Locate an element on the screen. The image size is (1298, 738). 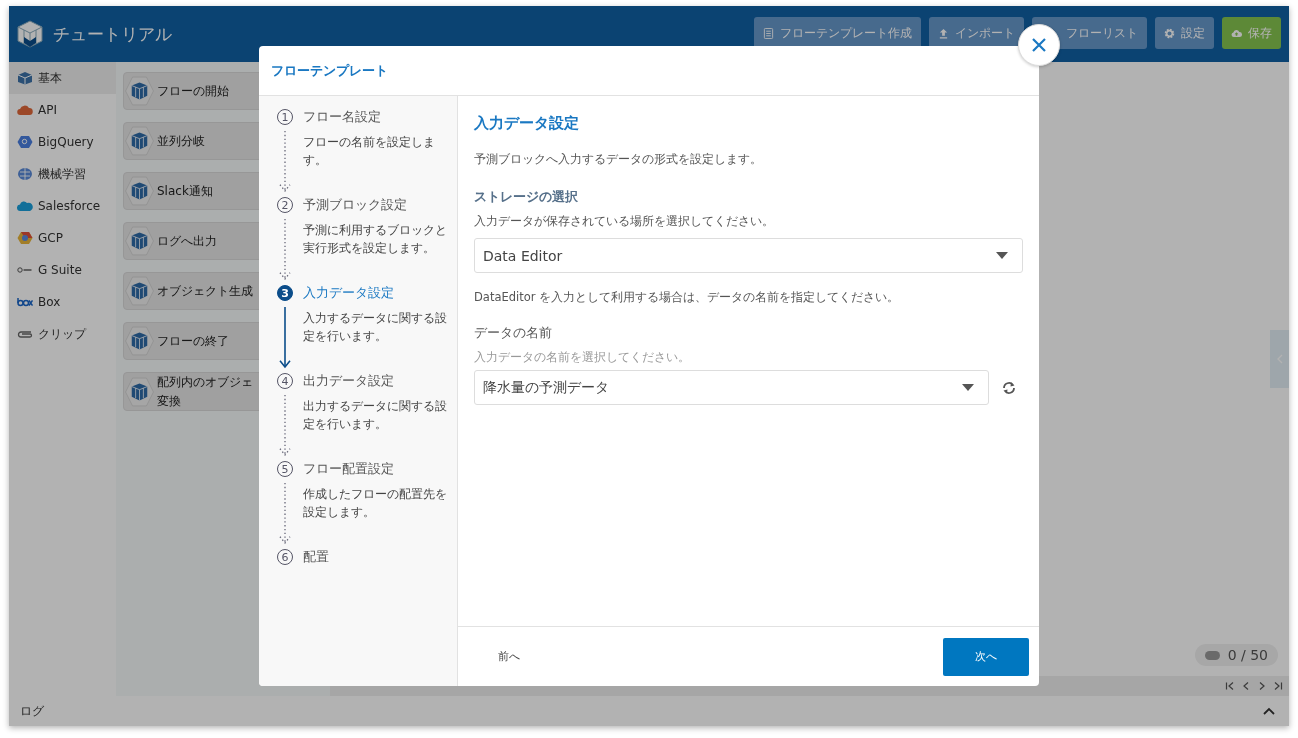
block-label: 変換 is located at coordinates (169, 401).